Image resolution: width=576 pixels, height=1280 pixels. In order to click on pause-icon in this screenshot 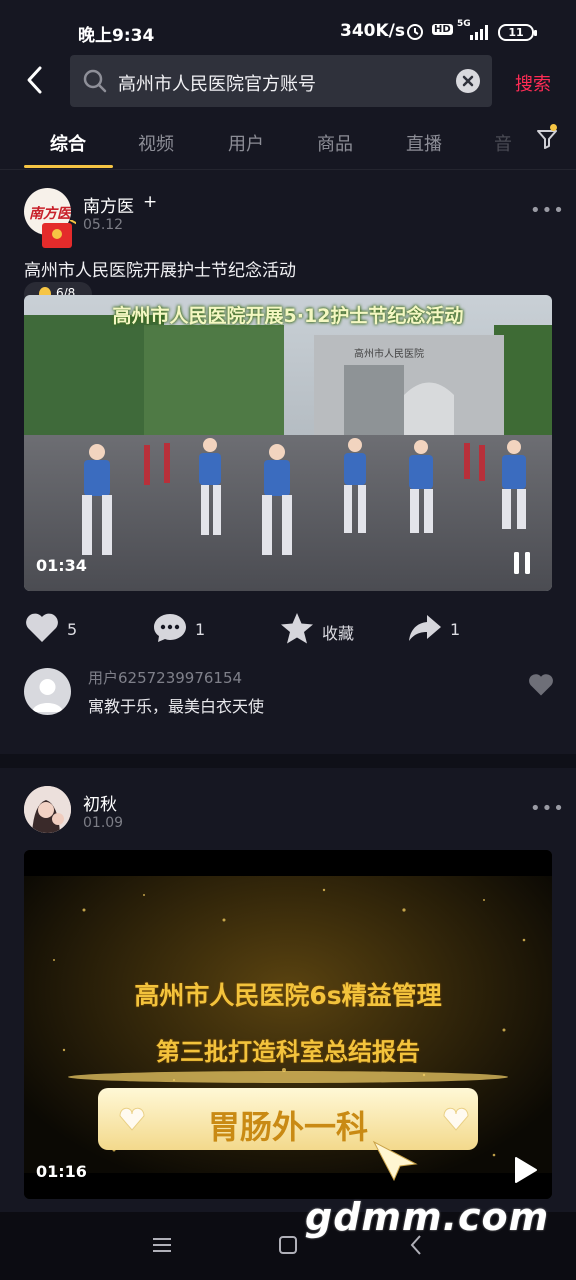, I will do `click(522, 563)`.